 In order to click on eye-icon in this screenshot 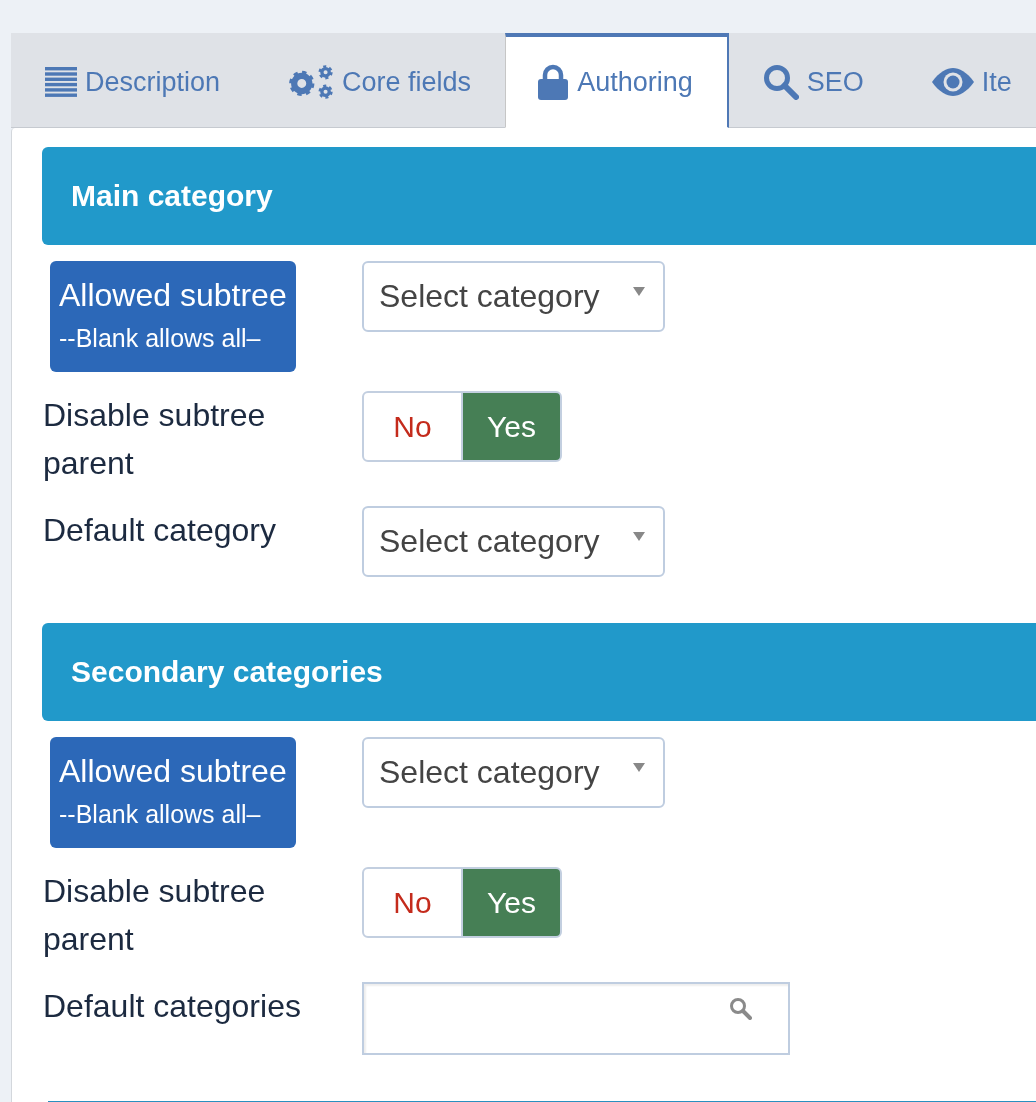, I will do `click(952, 82)`.